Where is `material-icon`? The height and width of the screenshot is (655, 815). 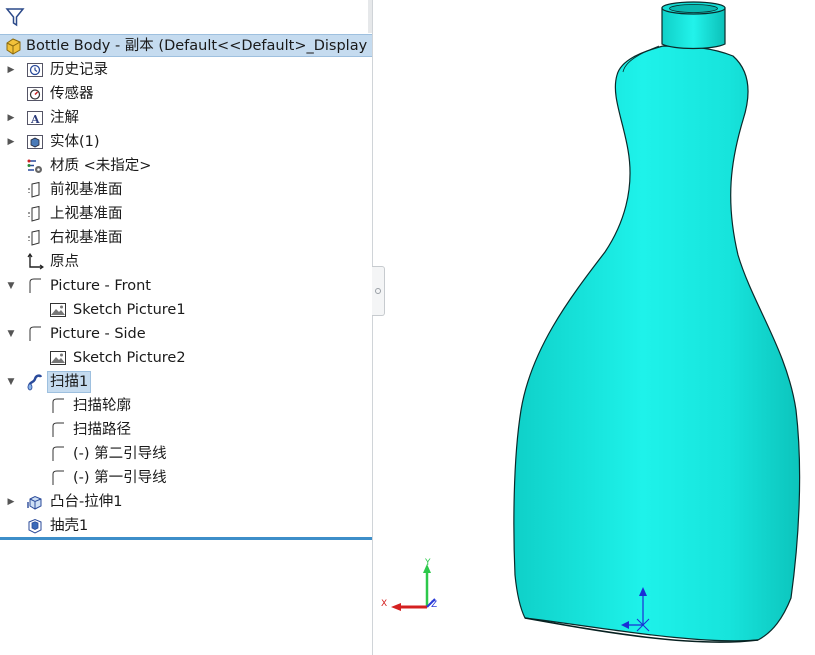 material-icon is located at coordinates (35, 166).